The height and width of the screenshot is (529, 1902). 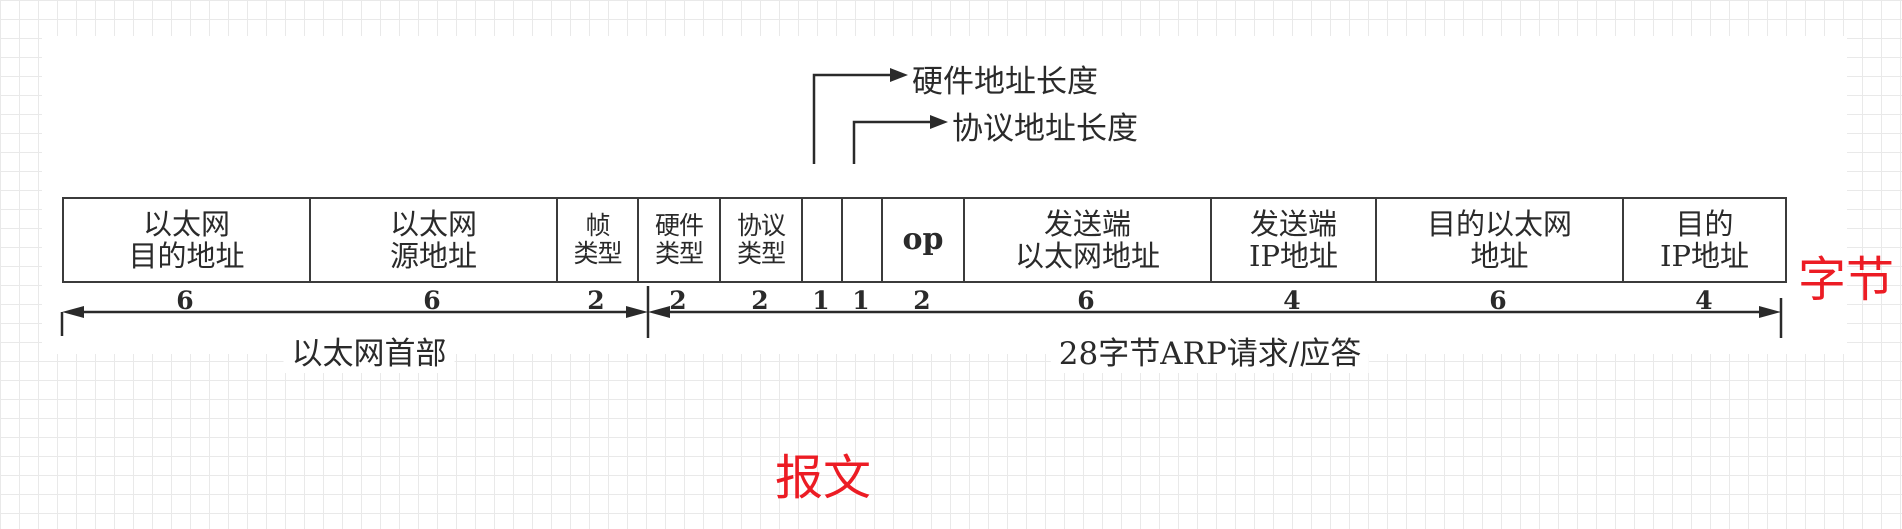 I want to click on hw-len-leader-line, so click(x=851, y=118).